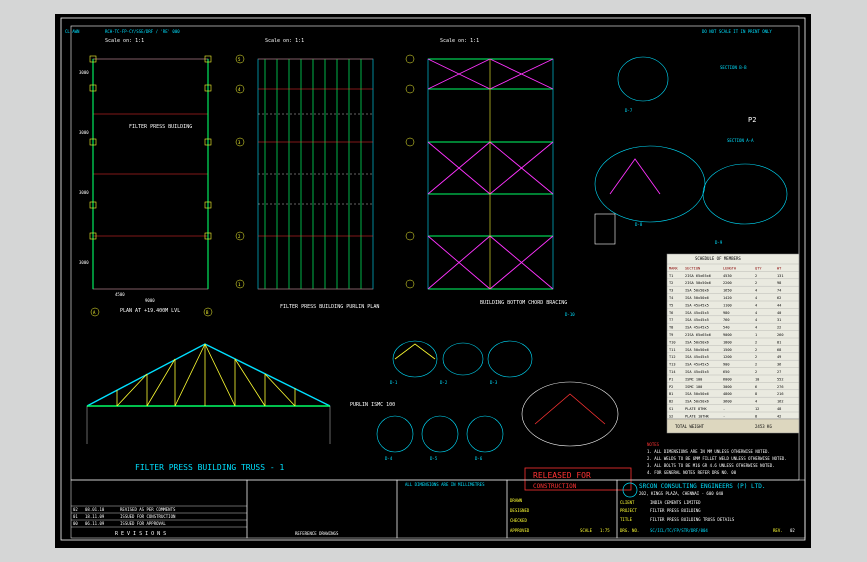 Image resolution: width=867 pixels, height=562 pixels. I want to click on schedule-cell: 62, so click(779, 298).